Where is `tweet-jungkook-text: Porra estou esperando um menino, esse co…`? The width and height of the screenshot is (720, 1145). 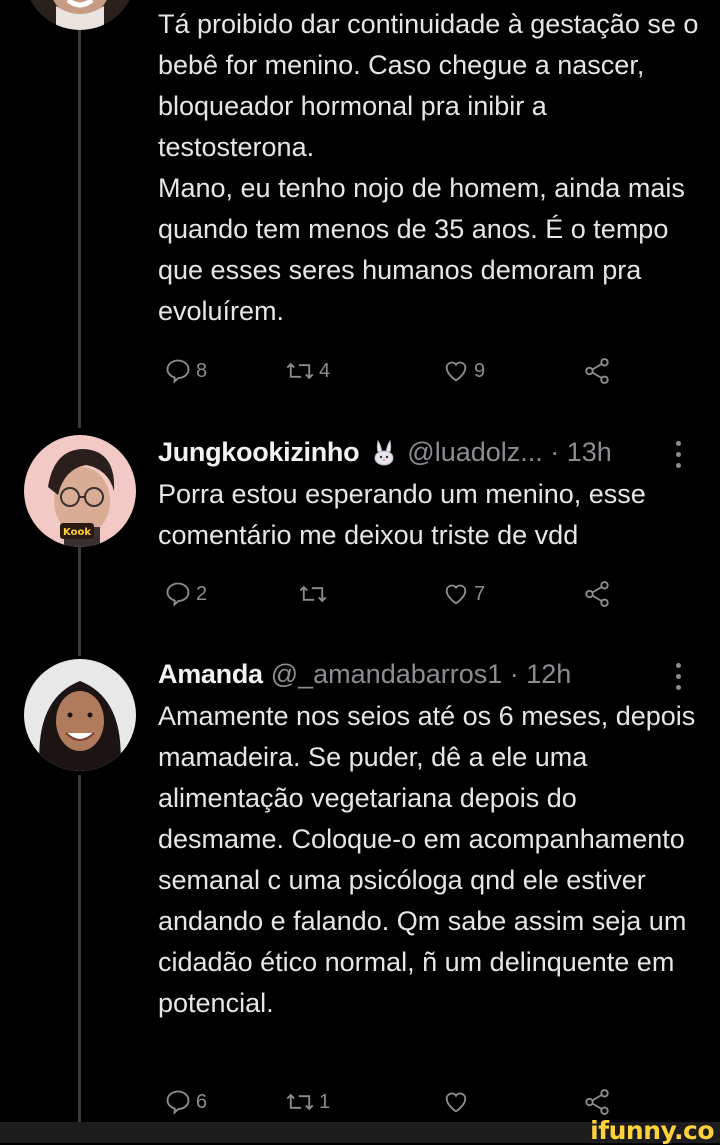 tweet-jungkook-text: Porra estou esperando um menino, esse co… is located at coordinates (428, 515).